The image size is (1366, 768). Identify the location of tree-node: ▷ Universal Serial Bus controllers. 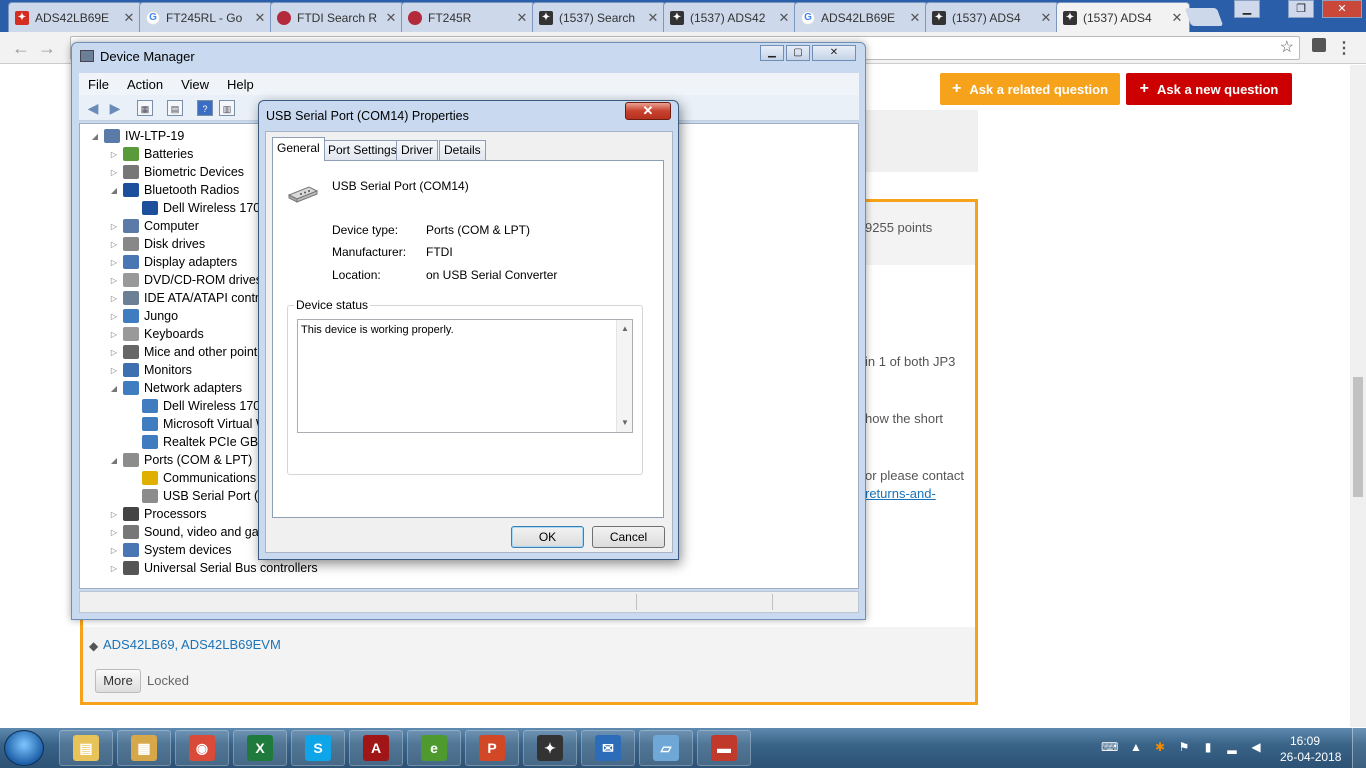
(213, 568).